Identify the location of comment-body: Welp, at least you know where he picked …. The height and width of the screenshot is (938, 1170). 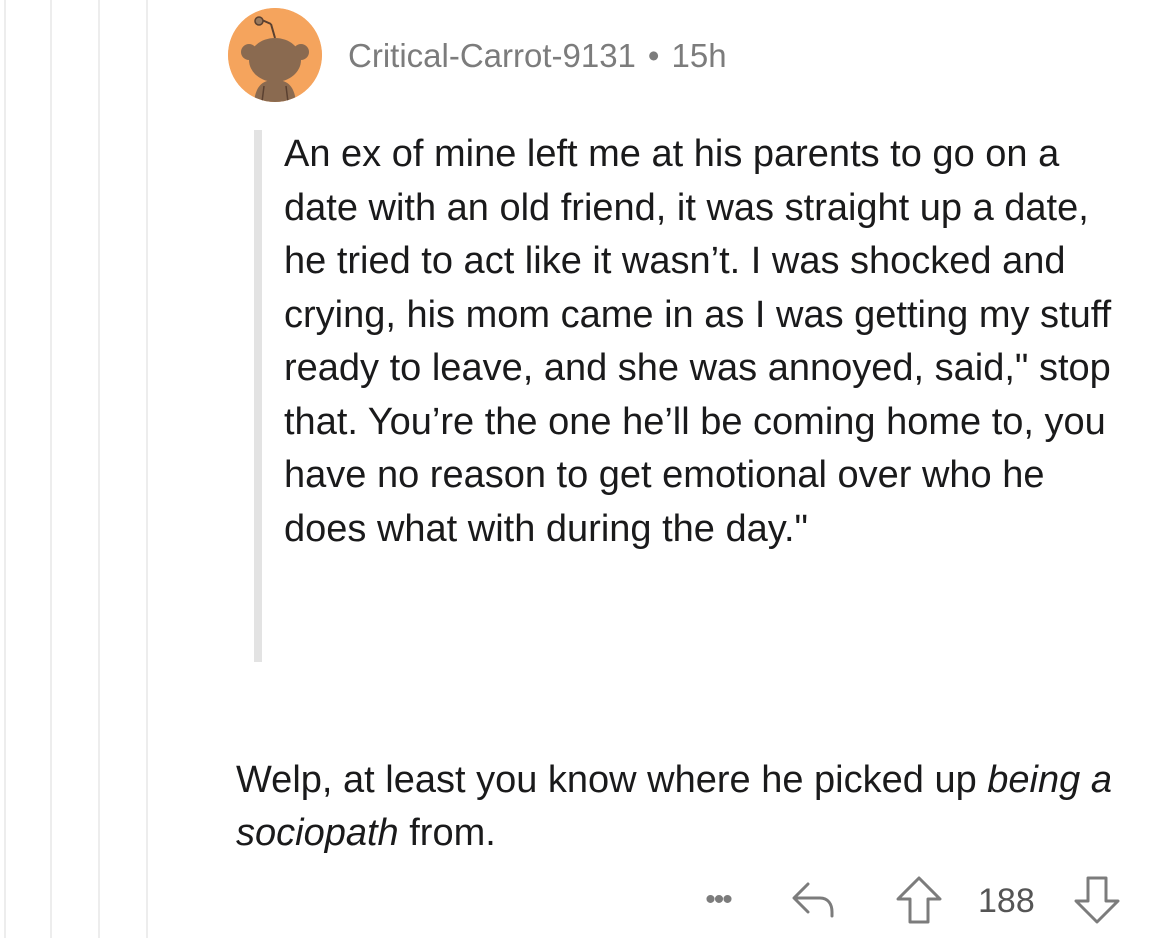
(686, 807).